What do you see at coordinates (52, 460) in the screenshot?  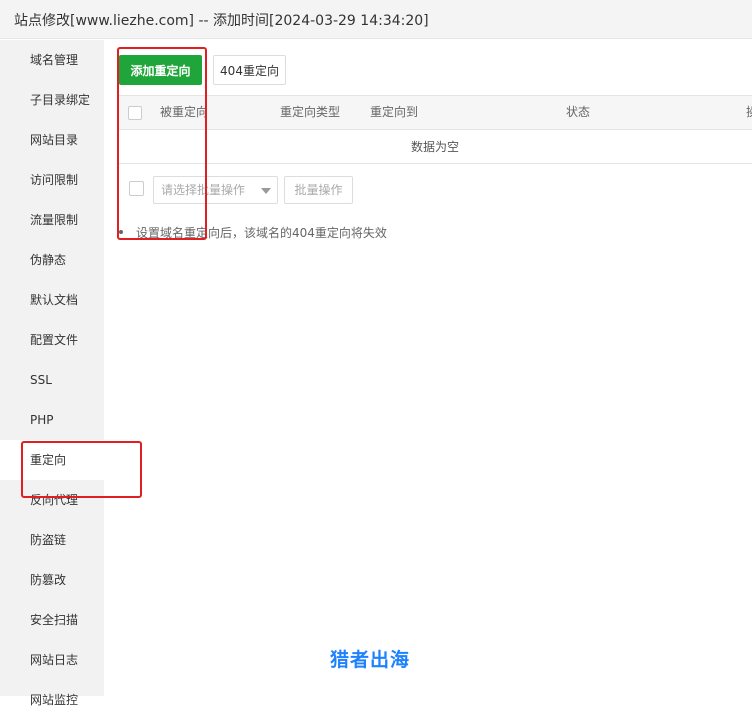 I see `sidebar-item-redirect: 重定向` at bounding box center [52, 460].